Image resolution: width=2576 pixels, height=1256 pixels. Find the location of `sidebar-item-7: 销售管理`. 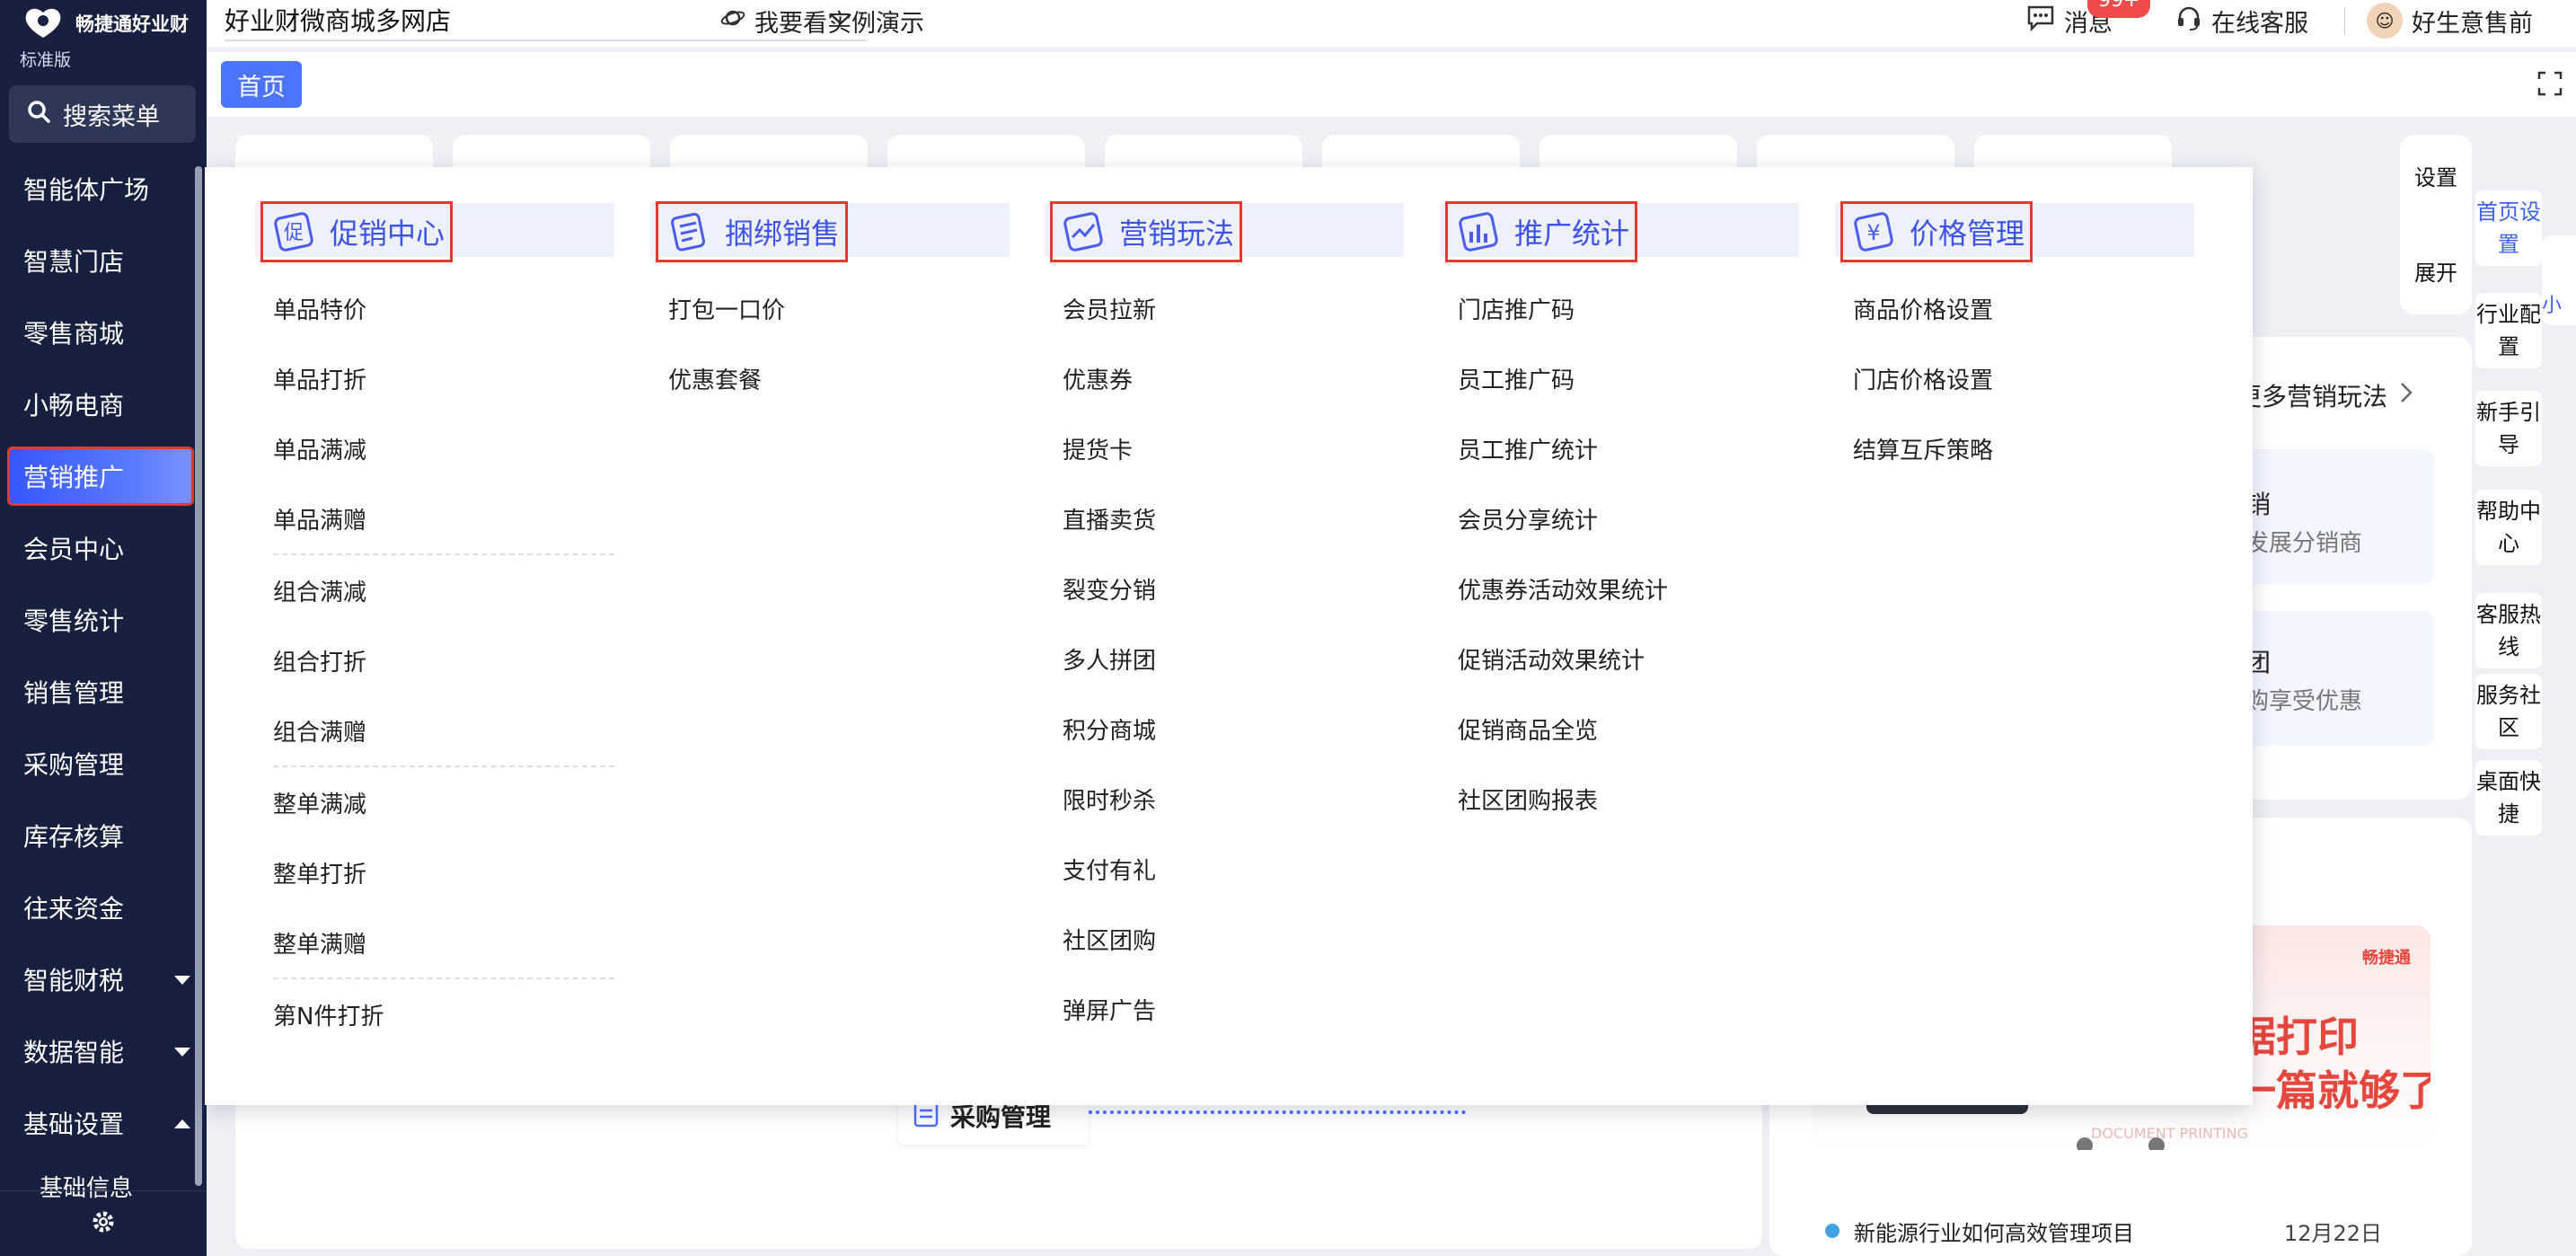

sidebar-item-7: 销售管理 is located at coordinates (103, 692).